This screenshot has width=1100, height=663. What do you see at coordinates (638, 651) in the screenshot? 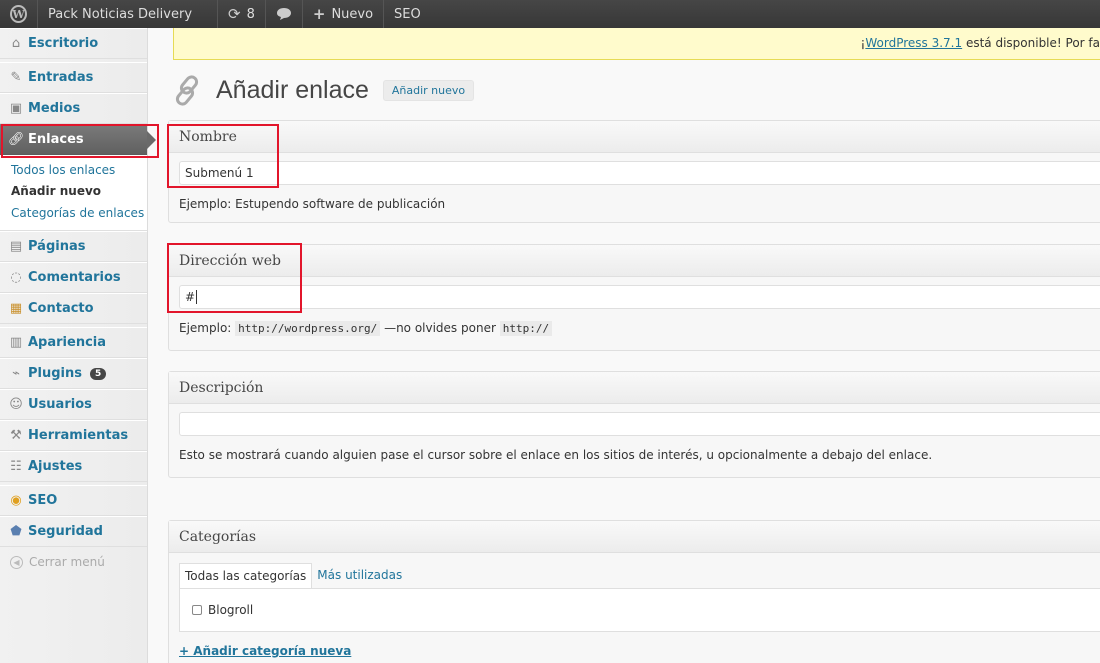
I see `add-category-link: + Añadir categoría nueva` at bounding box center [638, 651].